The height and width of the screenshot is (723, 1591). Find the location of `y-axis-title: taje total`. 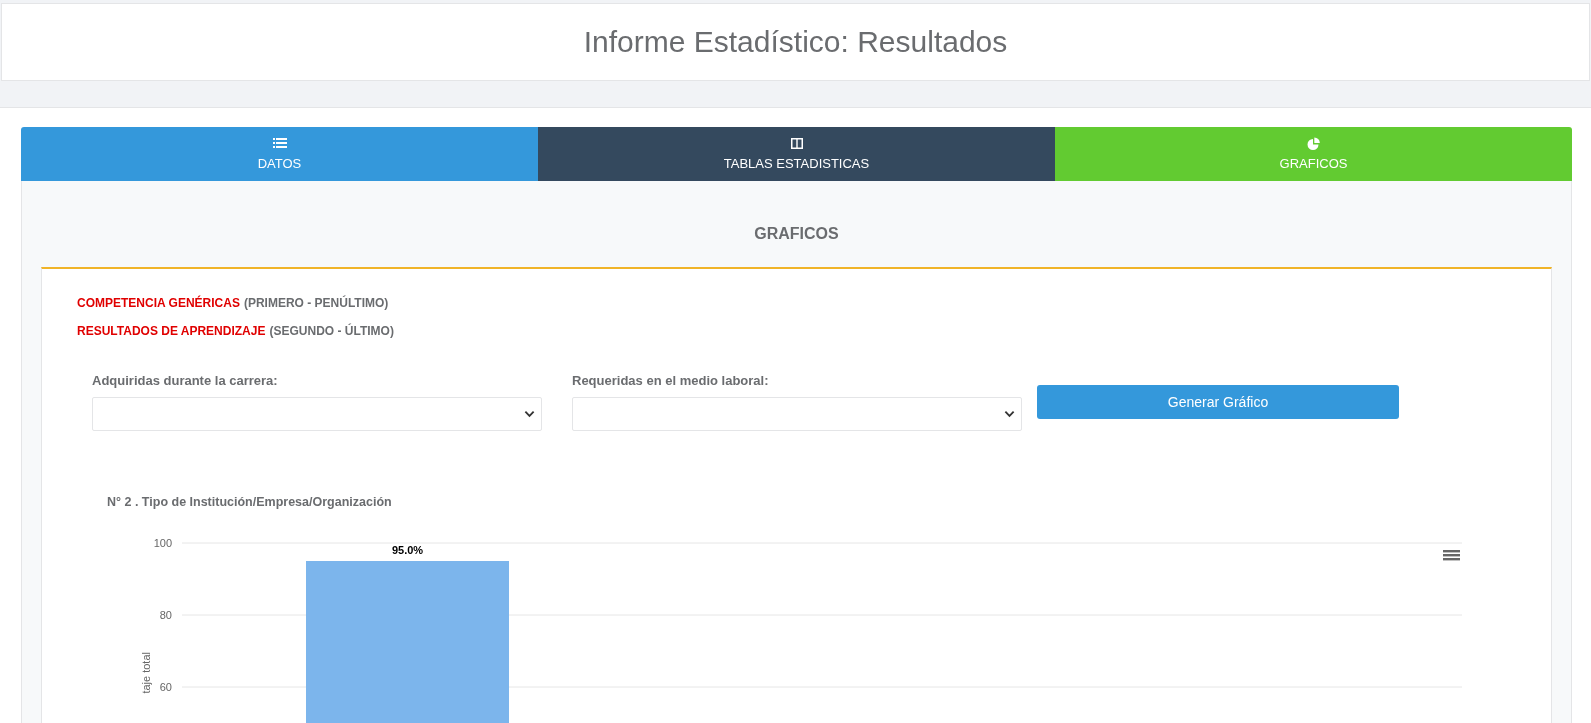

y-axis-title: taje total is located at coordinates (146, 673).